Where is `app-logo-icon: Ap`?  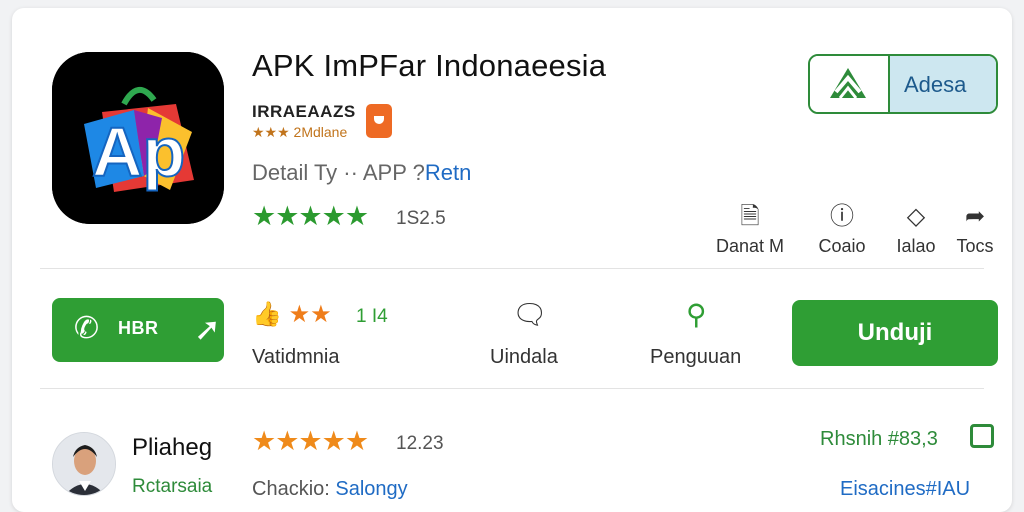
app-logo-icon: Ap is located at coordinates (138, 138).